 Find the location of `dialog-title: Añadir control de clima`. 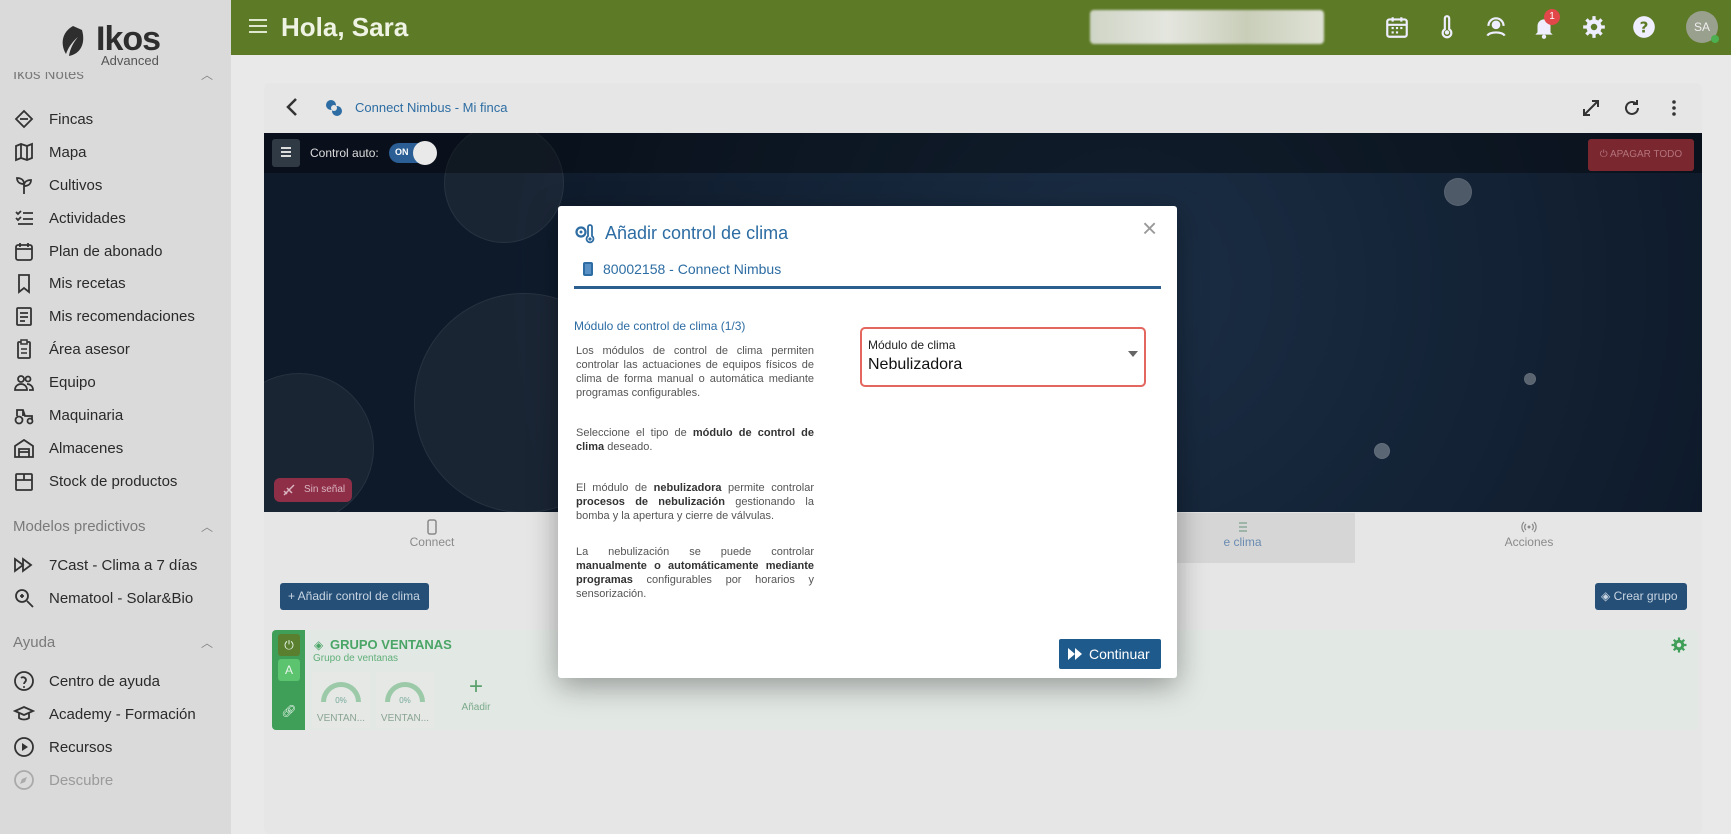

dialog-title: Añadir control de clima is located at coordinates (697, 233).